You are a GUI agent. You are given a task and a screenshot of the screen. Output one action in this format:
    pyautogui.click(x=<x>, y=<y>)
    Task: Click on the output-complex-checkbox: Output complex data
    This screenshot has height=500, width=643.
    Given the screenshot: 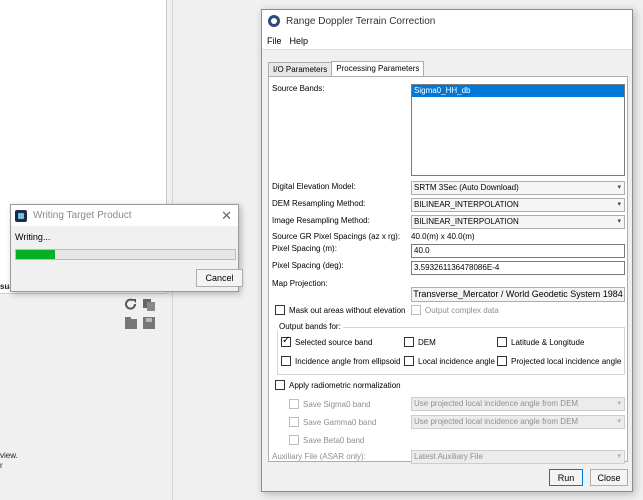 What is the action you would take?
    pyautogui.click(x=455, y=310)
    